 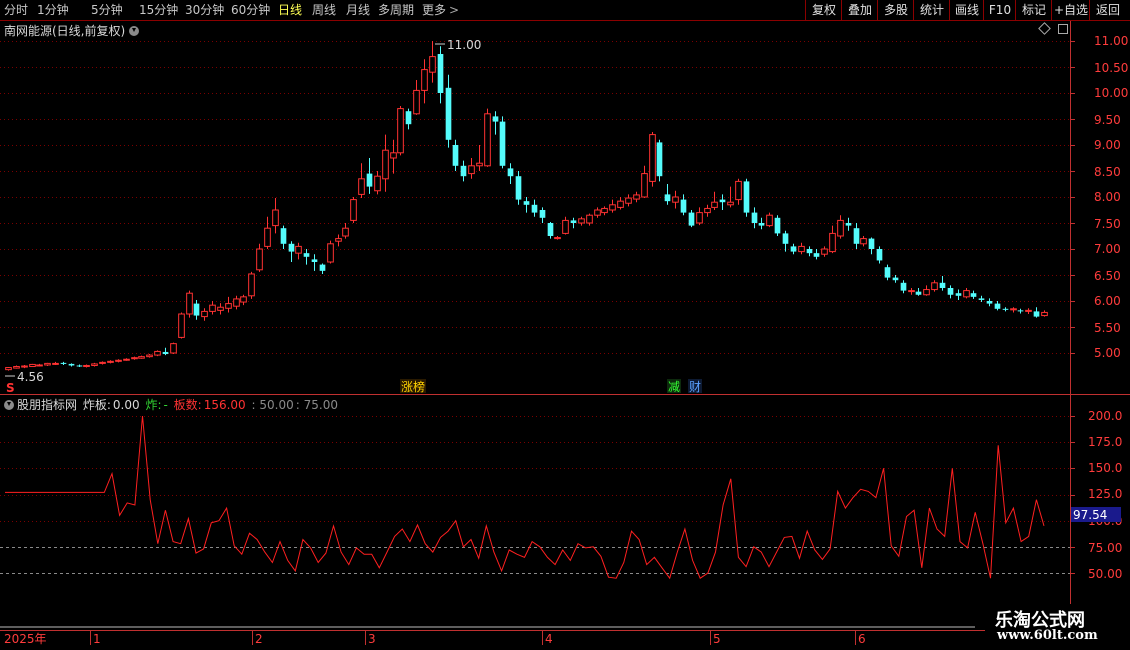 What do you see at coordinates (895, 10) in the screenshot?
I see `duogu-button: 多股` at bounding box center [895, 10].